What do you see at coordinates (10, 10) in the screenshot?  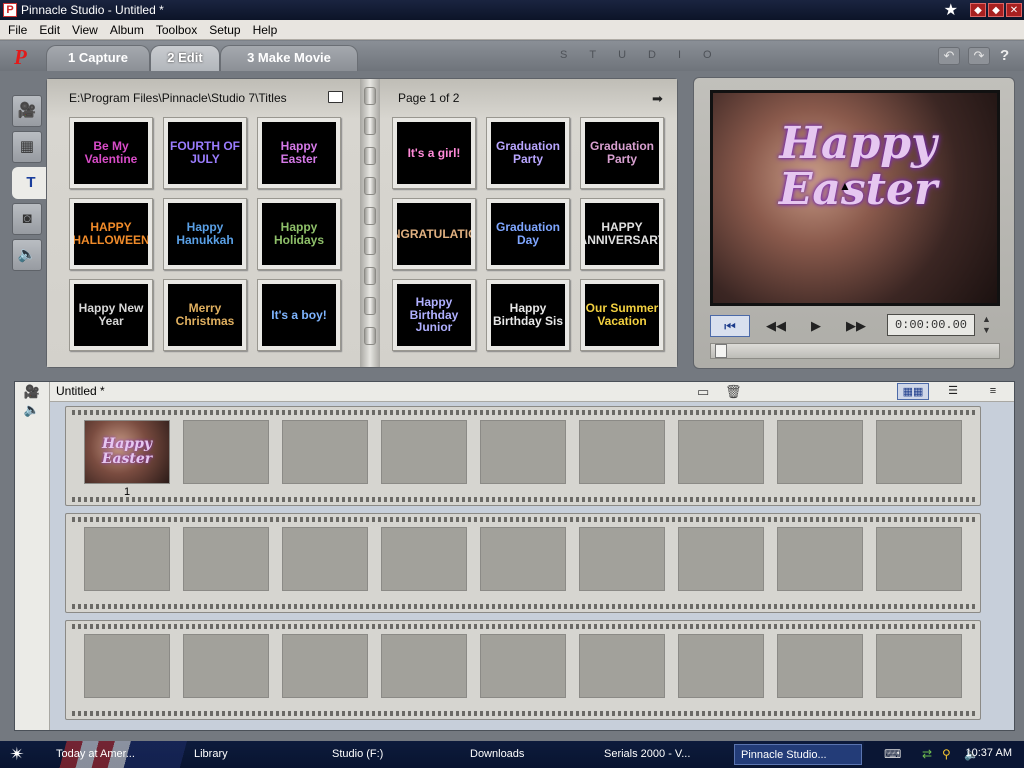 I see `app-icon: P` at bounding box center [10, 10].